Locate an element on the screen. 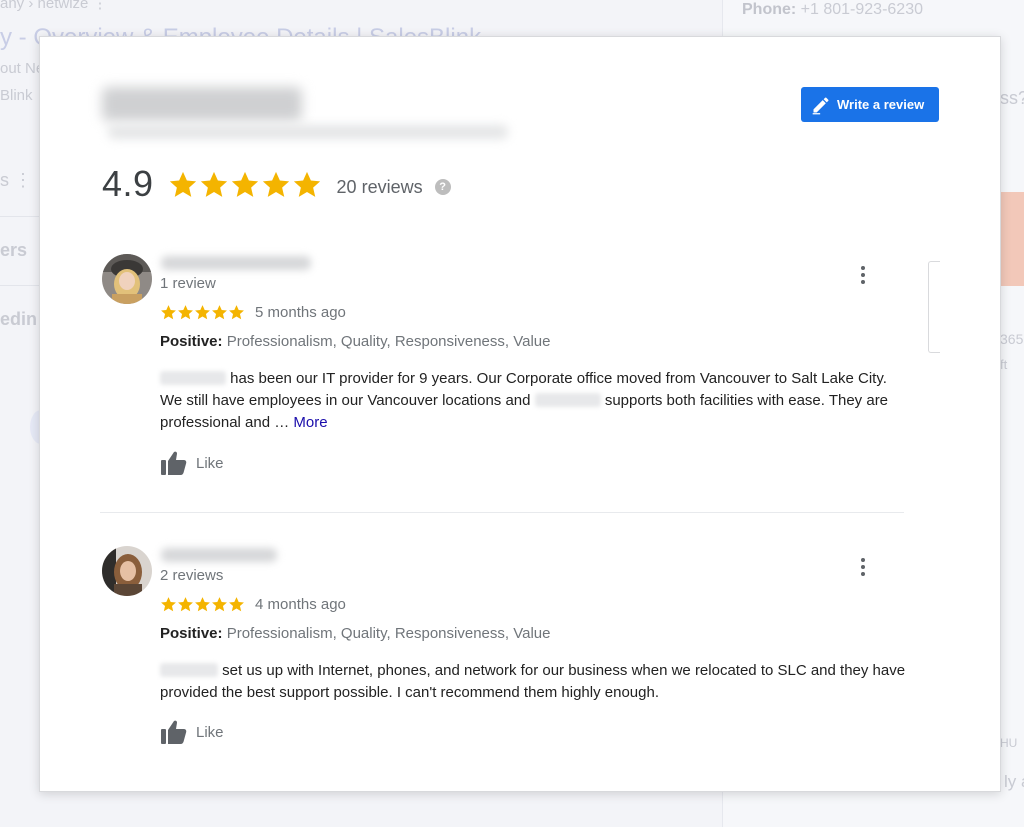 Image resolution: width=1024 pixels, height=827 pixels. background-question-text: ss? is located at coordinates (1012, 98).